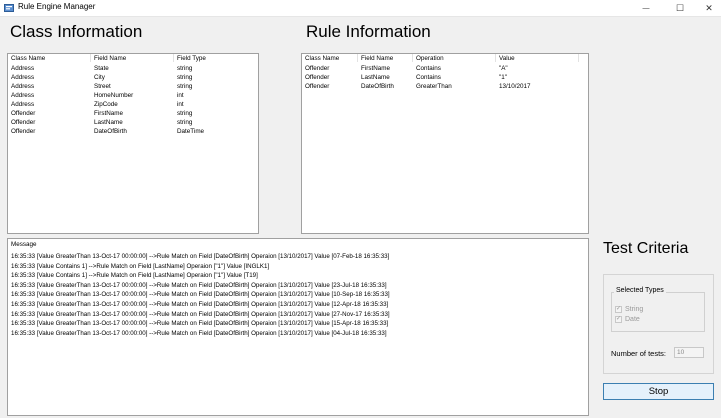 The width and height of the screenshot is (721, 418). I want to click on table-cell: ZipCode, so click(106, 104).